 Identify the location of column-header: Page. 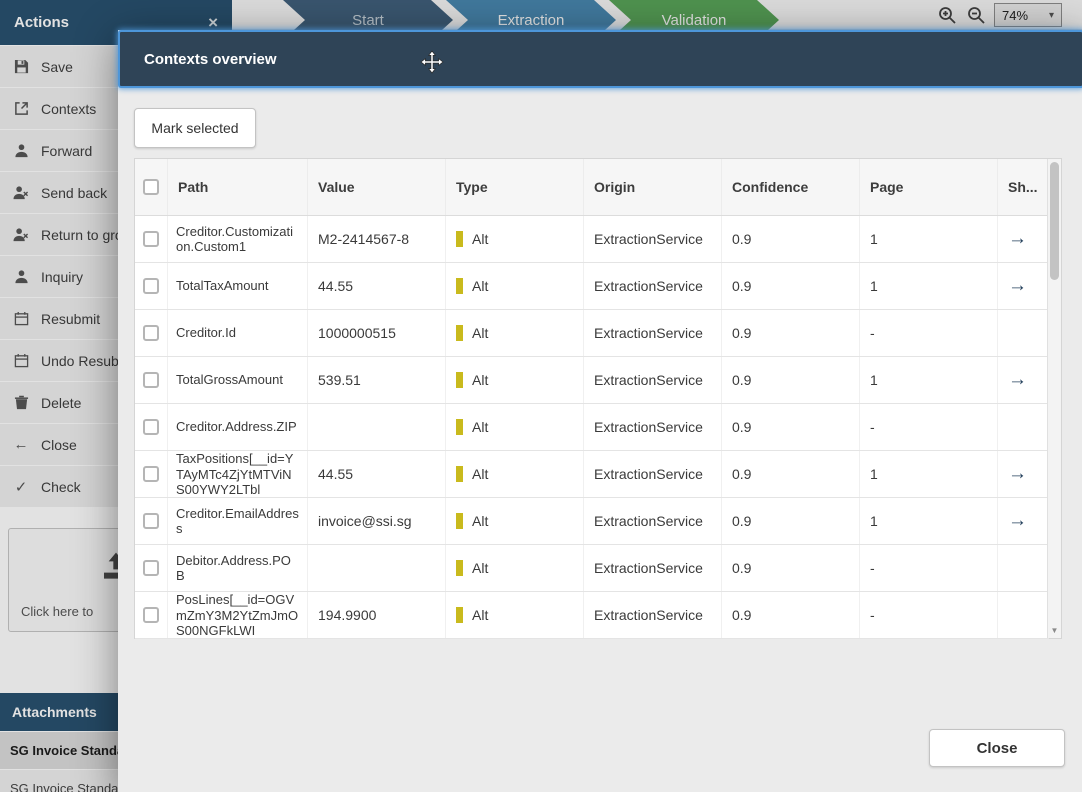
(928, 187).